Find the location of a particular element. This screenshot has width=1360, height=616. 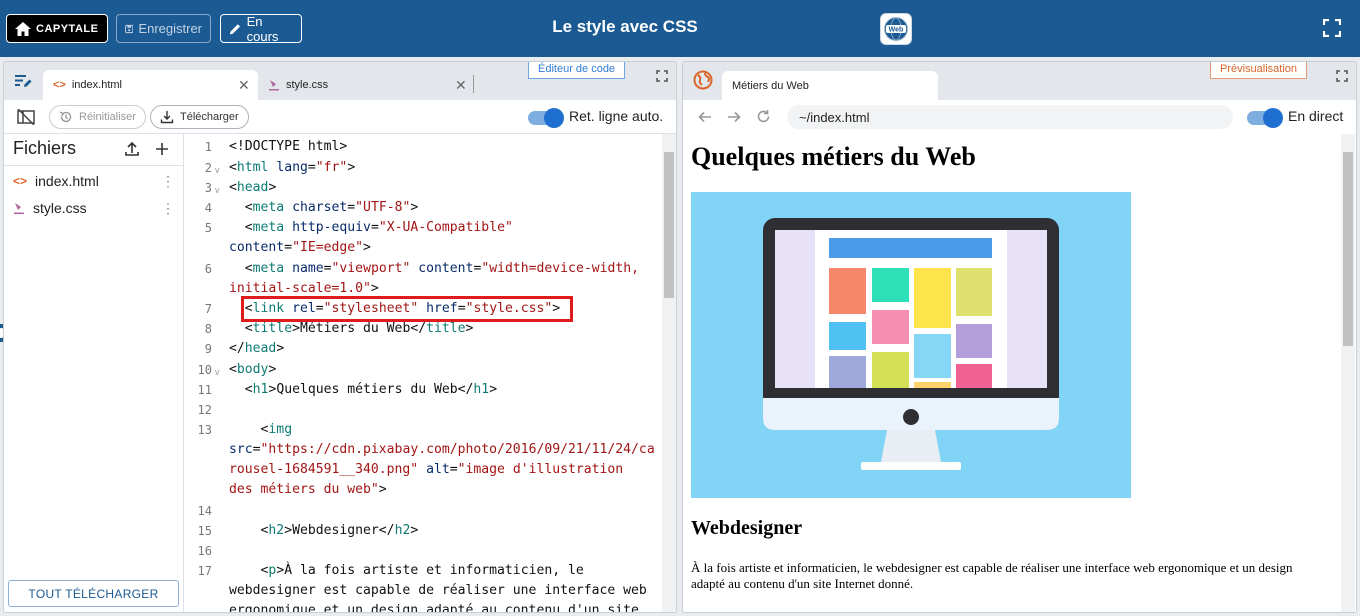

files-title: Fichiers is located at coordinates (45, 148).